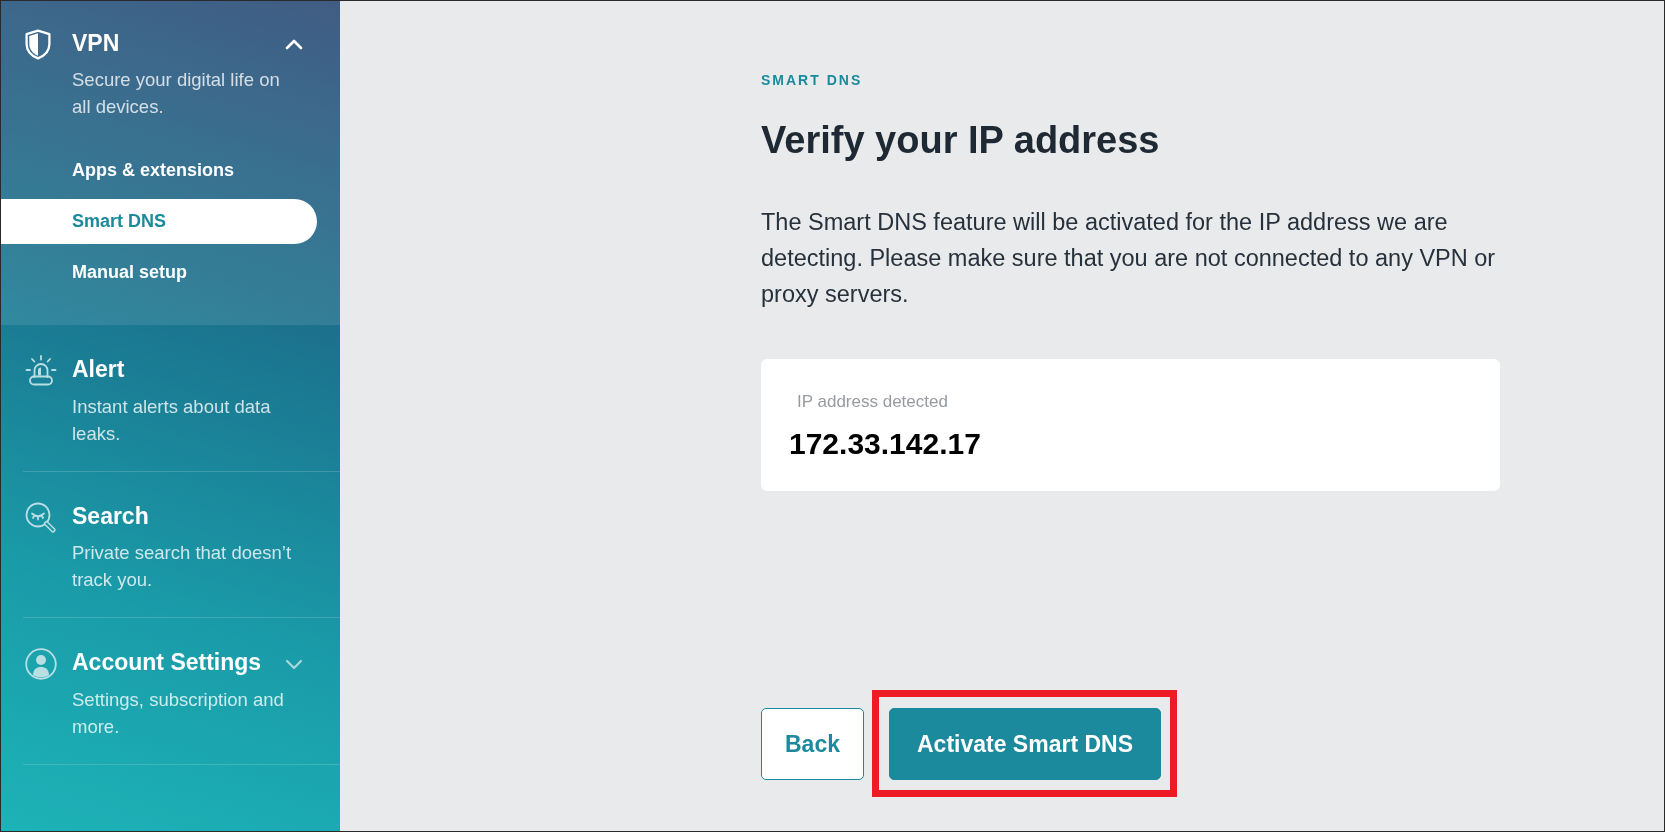  Describe the element at coordinates (182, 566) in the screenshot. I see `nav-description: Private search that doesn’t track you.` at that location.